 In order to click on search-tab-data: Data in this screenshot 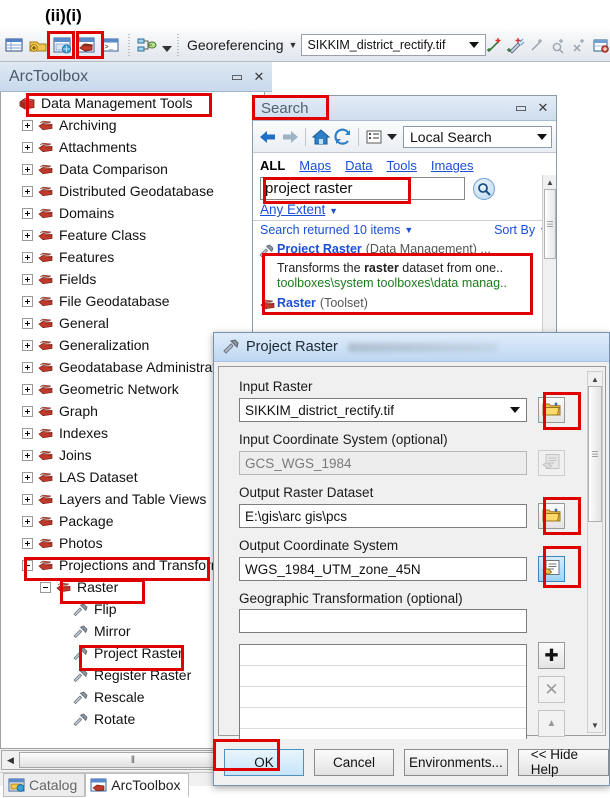, I will do `click(358, 165)`.